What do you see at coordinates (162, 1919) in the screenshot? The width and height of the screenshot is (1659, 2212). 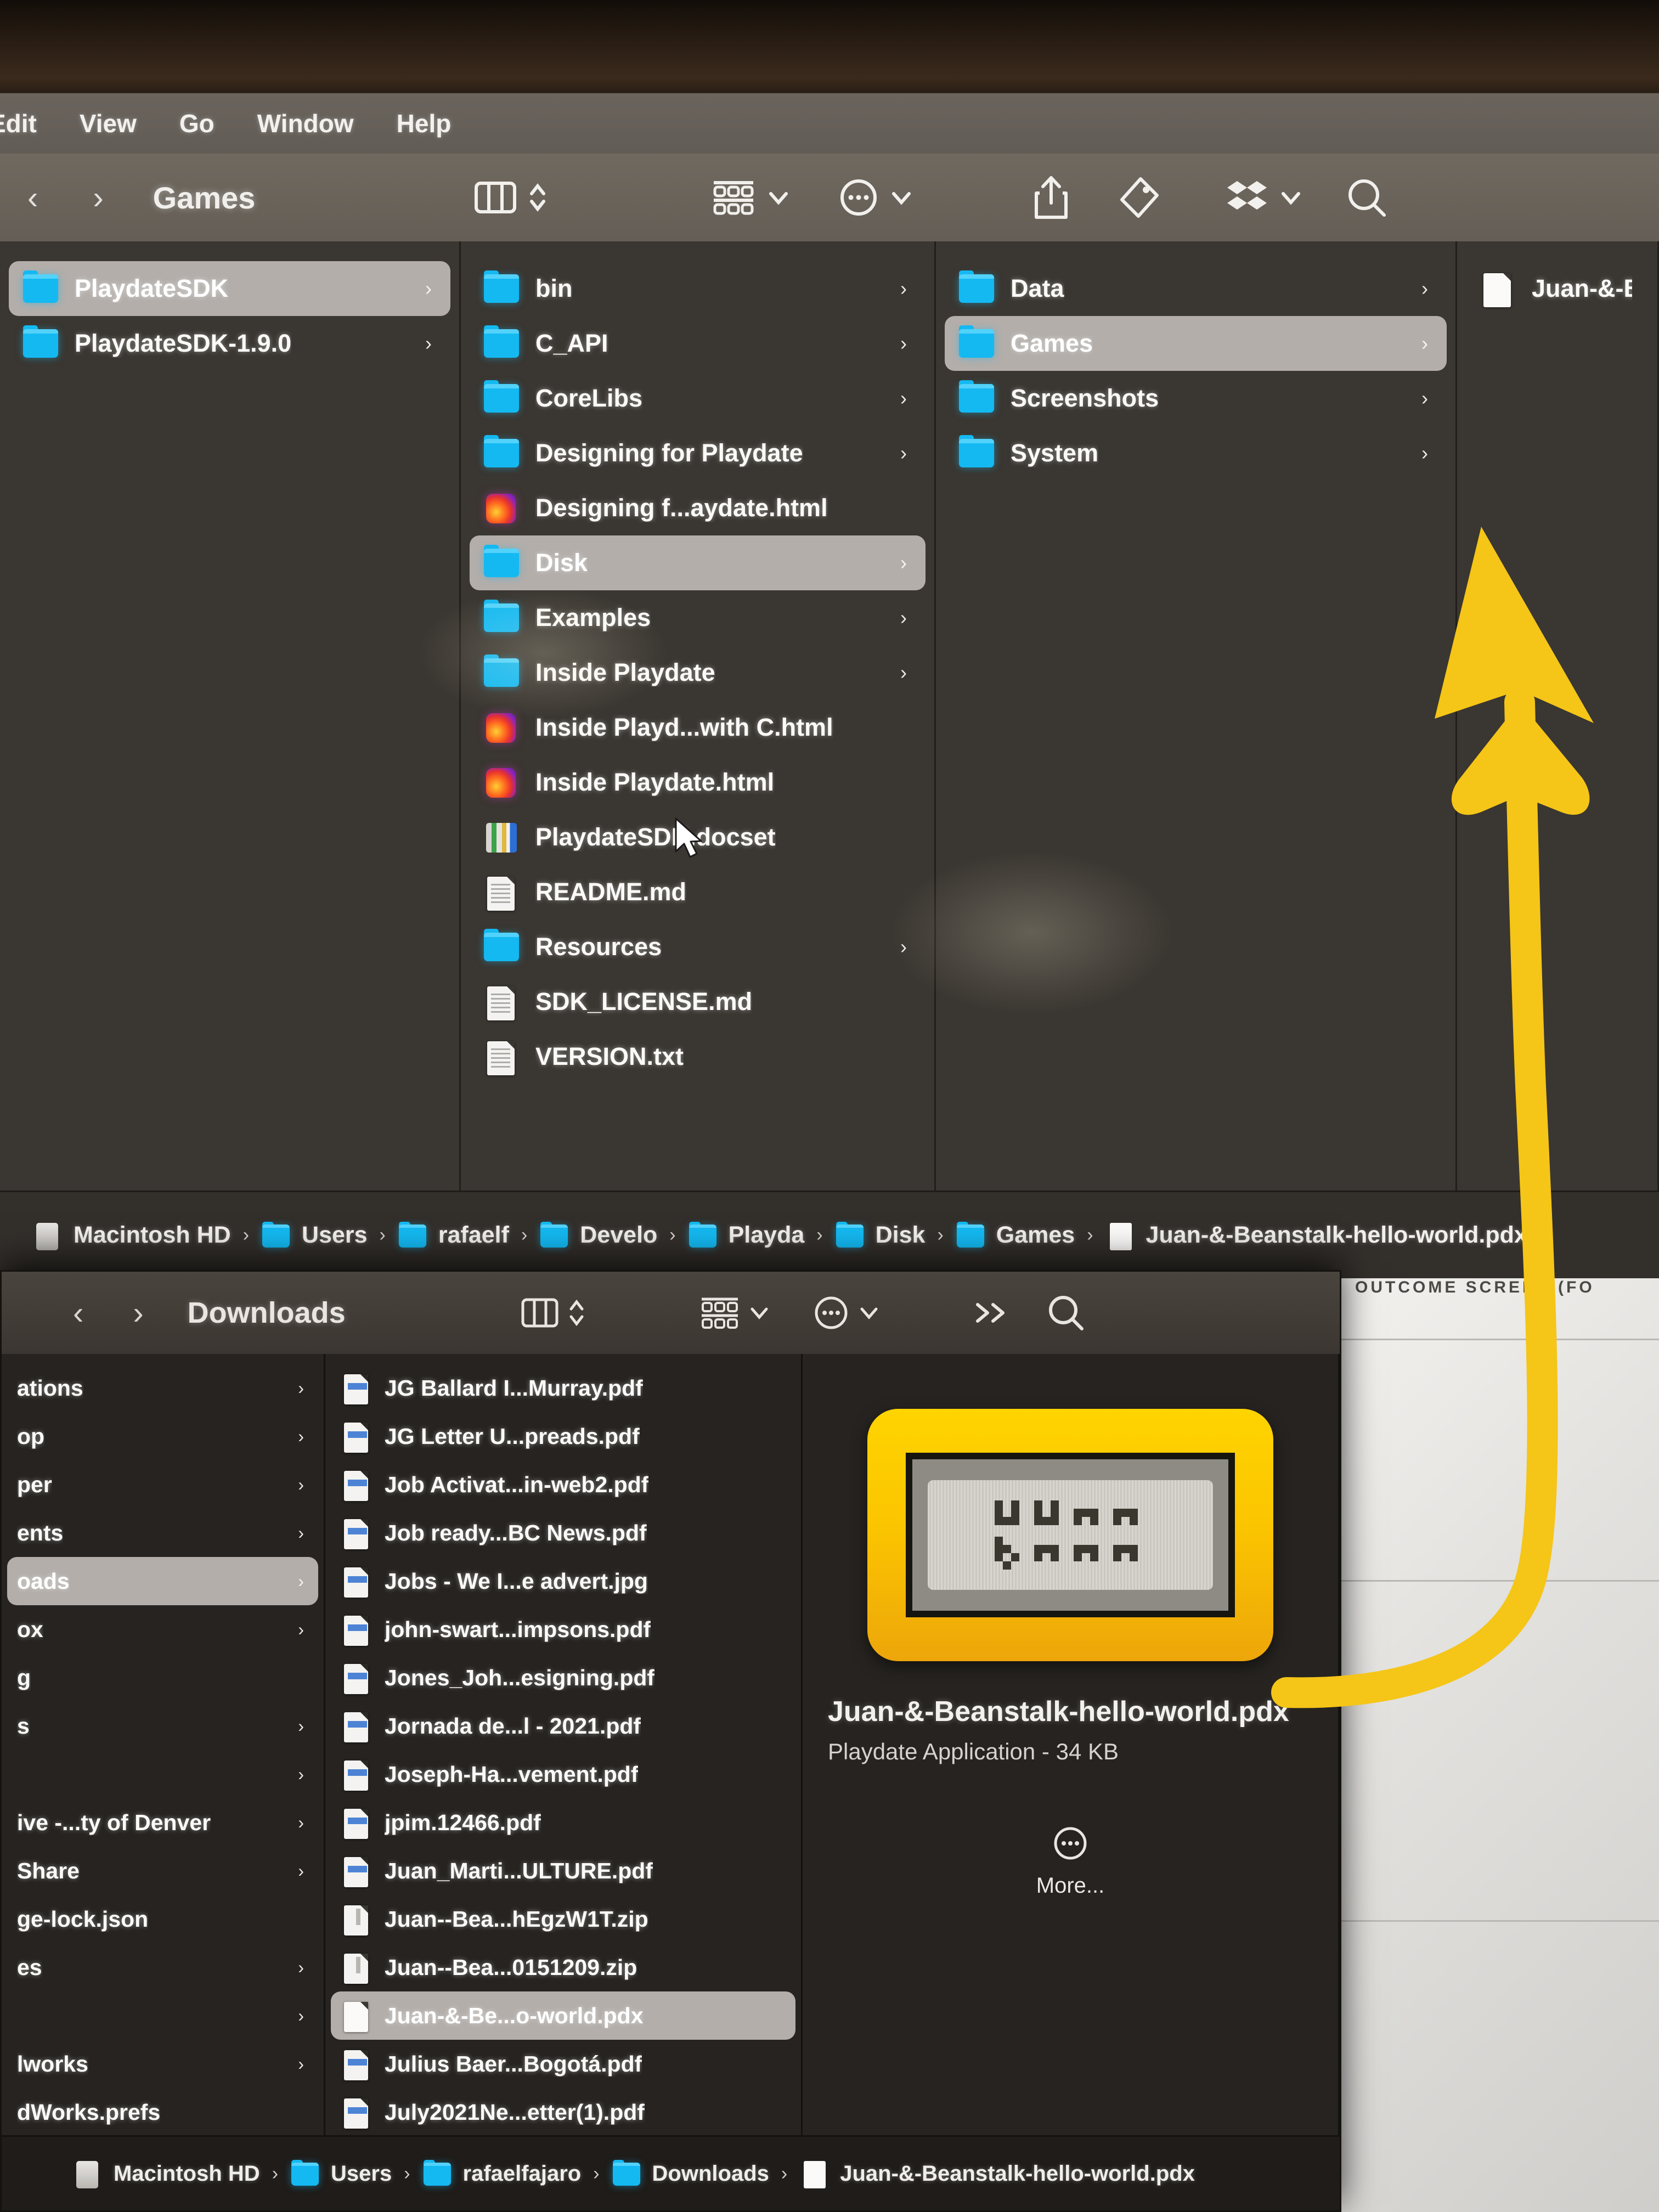 I see `sidebar-item: ge-lock.json` at bounding box center [162, 1919].